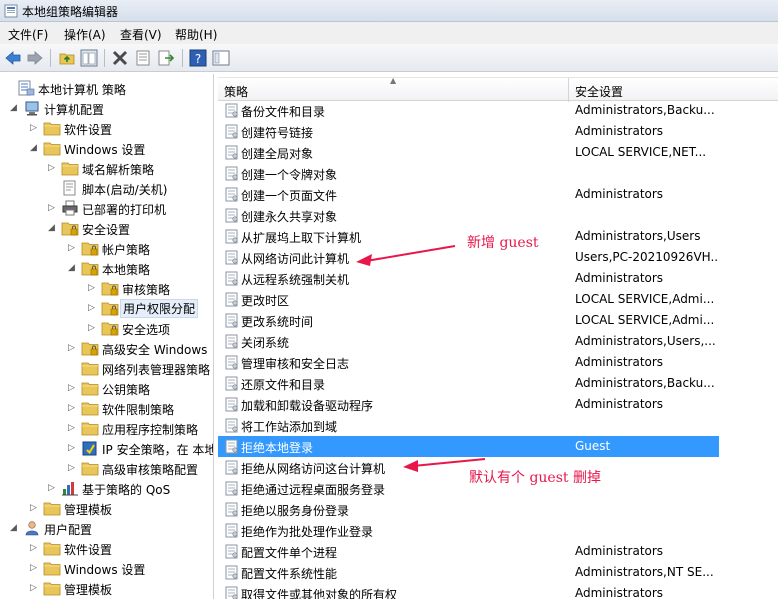 The image size is (778, 599). I want to click on export-icon, so click(166, 58).